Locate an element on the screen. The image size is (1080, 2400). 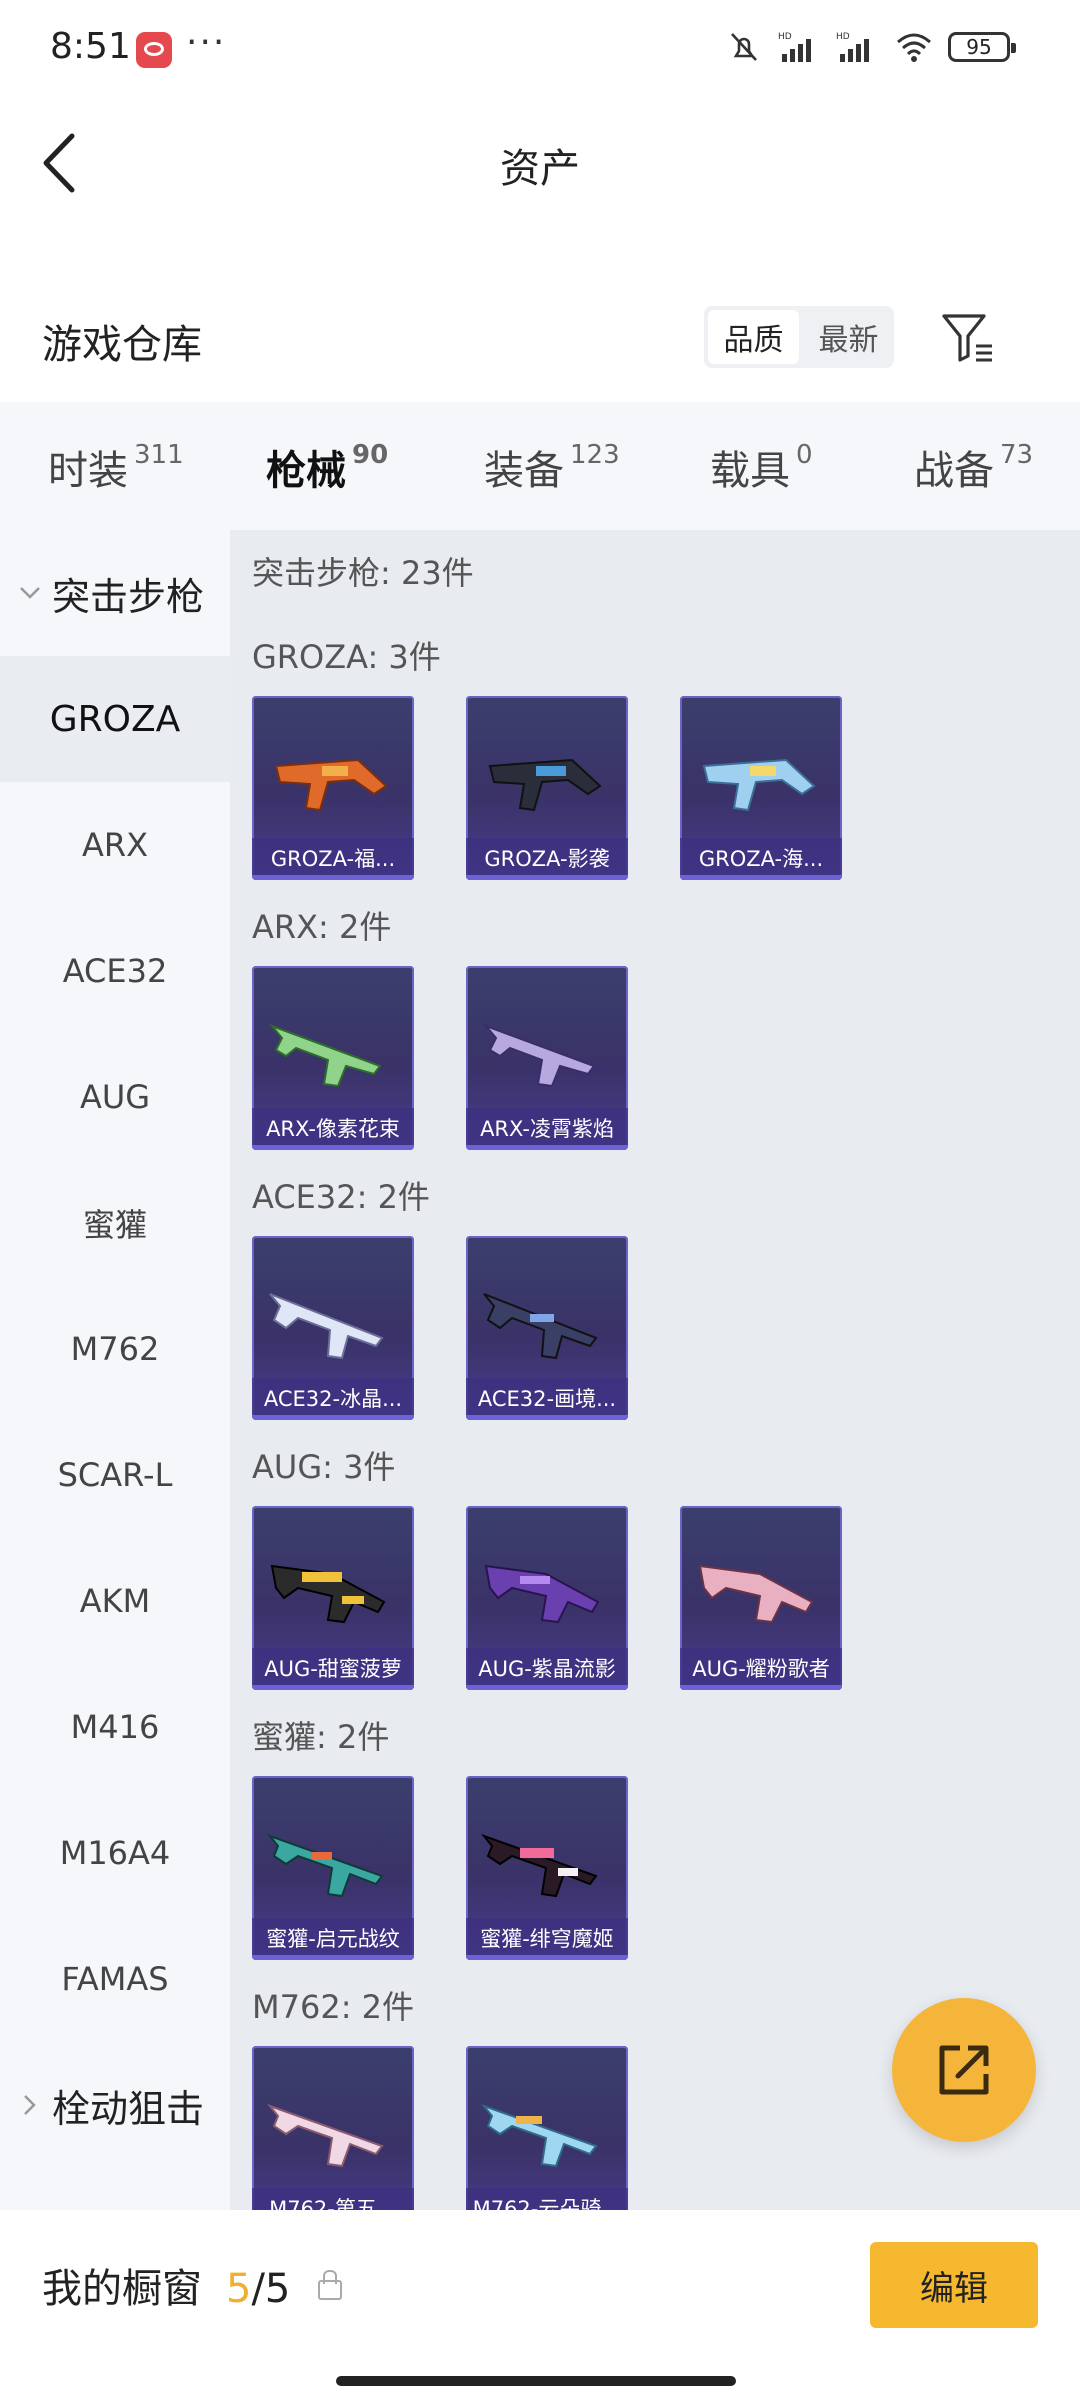
group-title-arx: ARX: 2件 is located at coordinates (322, 927).